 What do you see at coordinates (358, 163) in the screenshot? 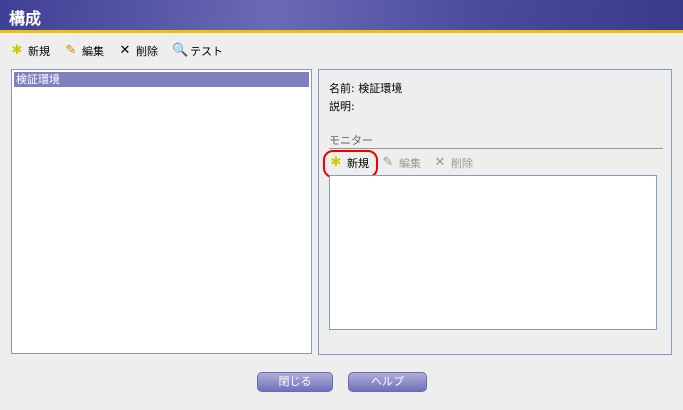
I see `monitor-new-label: 新規` at bounding box center [358, 163].